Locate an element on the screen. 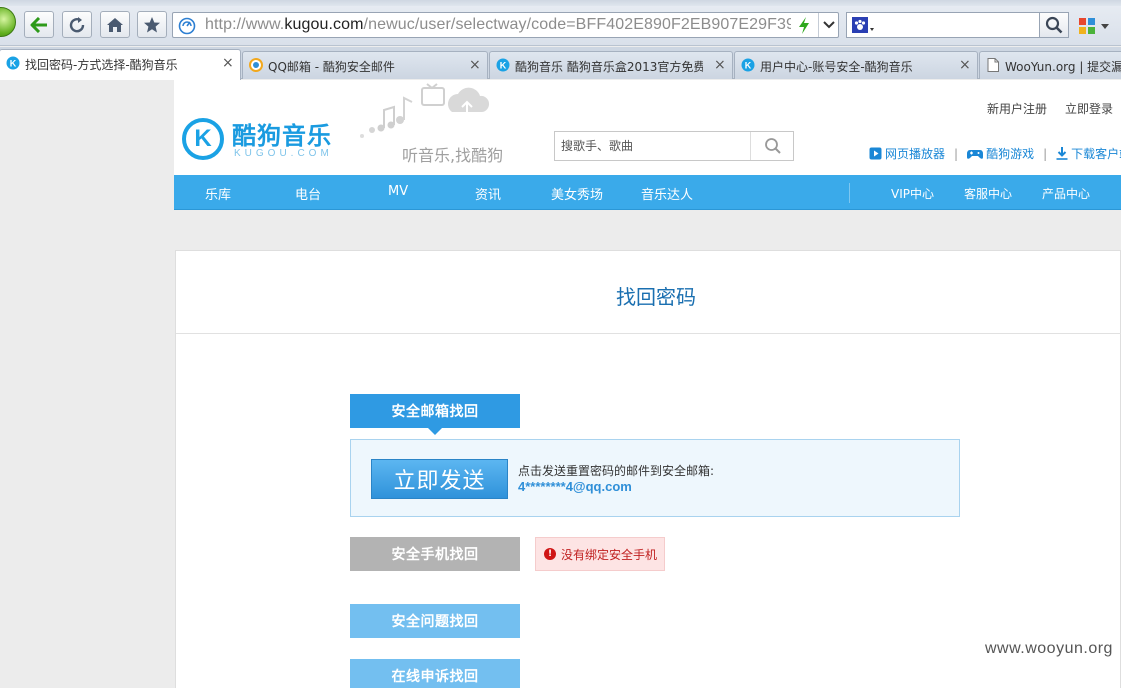 The height and width of the screenshot is (688, 1121). site-search-button is located at coordinates (773, 146).